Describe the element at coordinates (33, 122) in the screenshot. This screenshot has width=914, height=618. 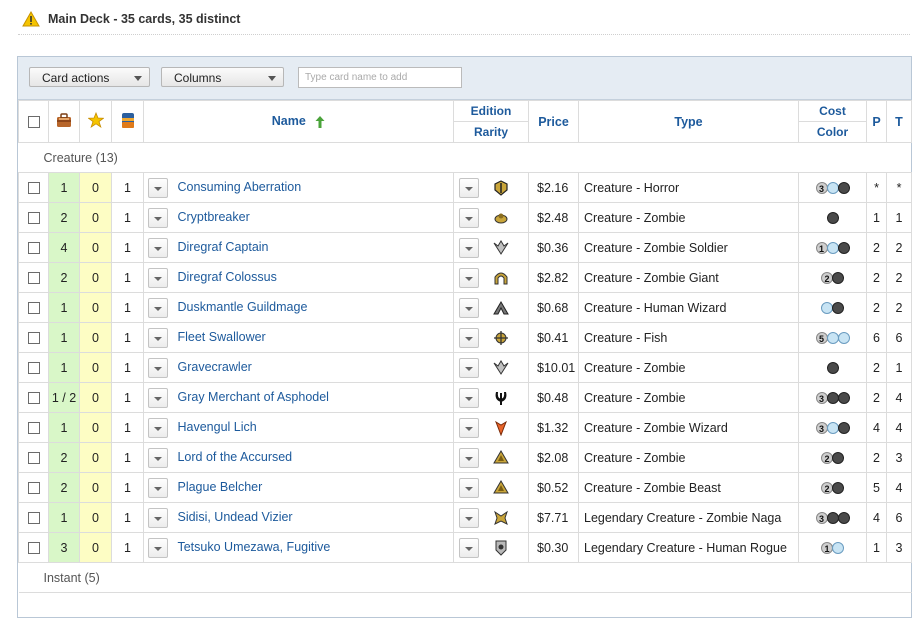
I see `select-all-checkbox` at that location.